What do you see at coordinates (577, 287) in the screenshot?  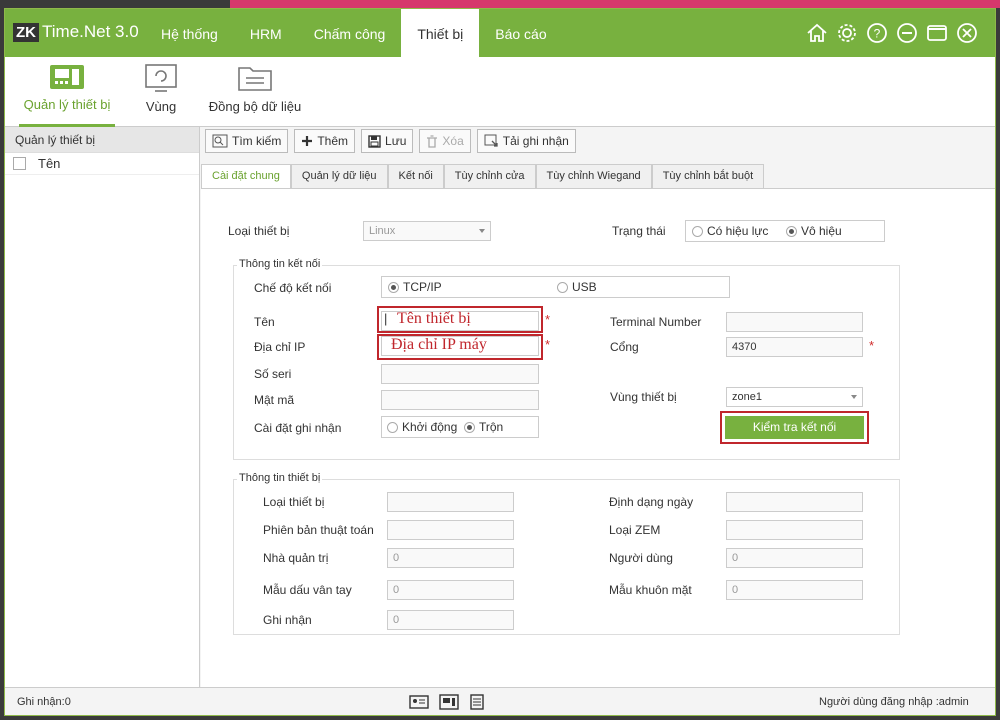 I see `usb-radio: USB` at bounding box center [577, 287].